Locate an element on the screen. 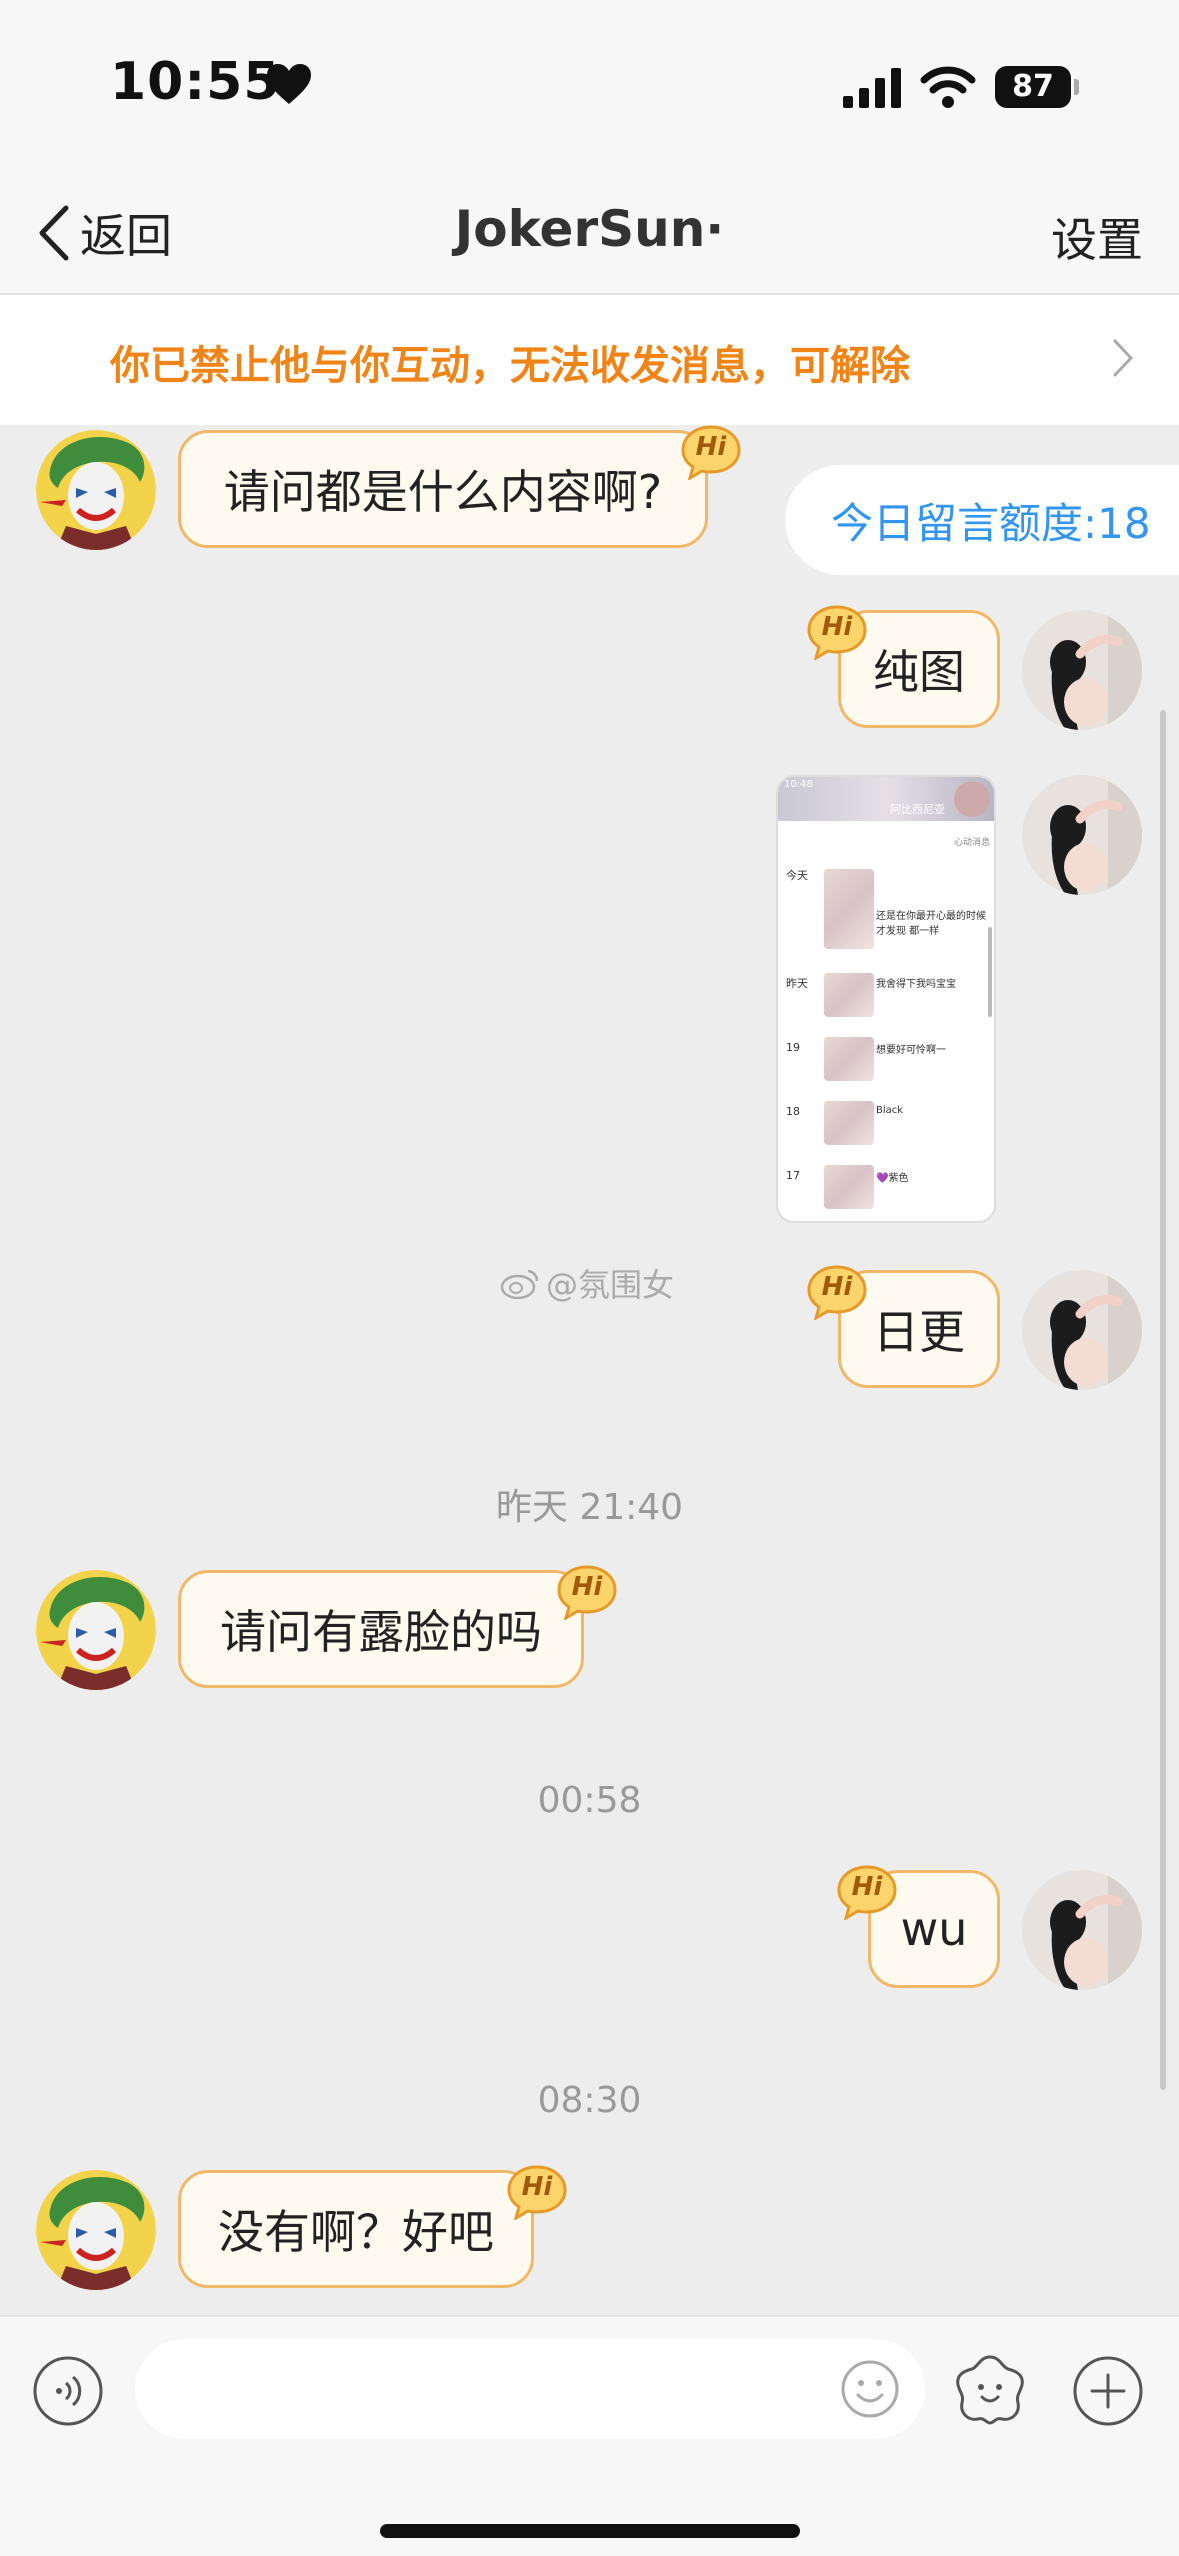 The image size is (1179, 2556). timestamp: 08:30 is located at coordinates (589, 2100).